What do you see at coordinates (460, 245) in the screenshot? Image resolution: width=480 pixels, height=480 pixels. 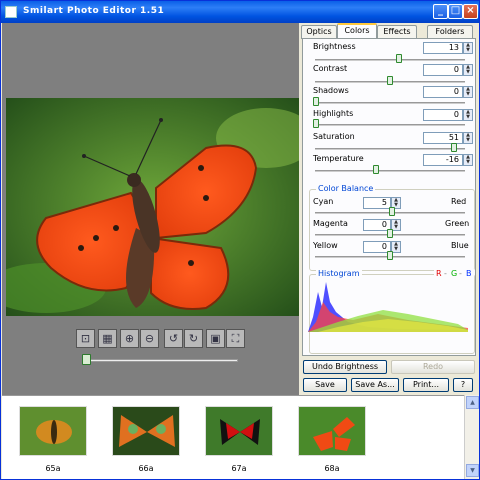 I see `blue-label: Blue` at bounding box center [460, 245].